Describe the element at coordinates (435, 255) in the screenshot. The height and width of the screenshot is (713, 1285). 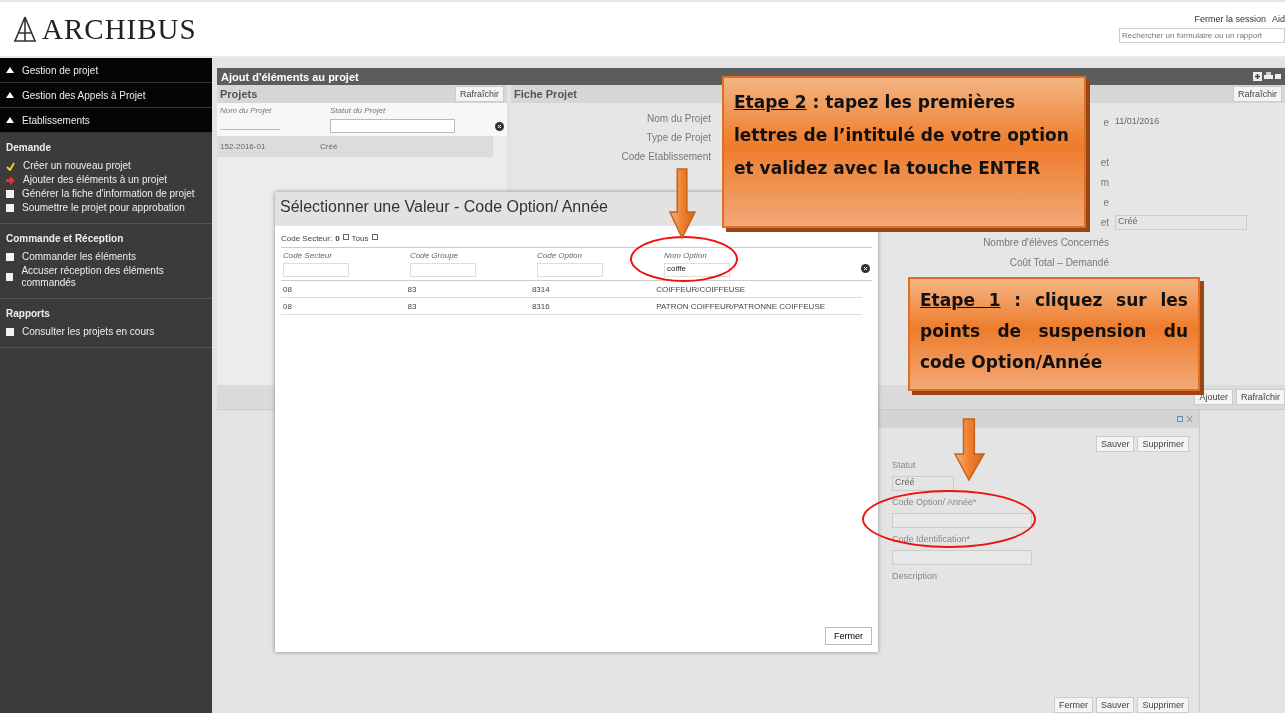
I see `column-header: Code Groupe` at that location.